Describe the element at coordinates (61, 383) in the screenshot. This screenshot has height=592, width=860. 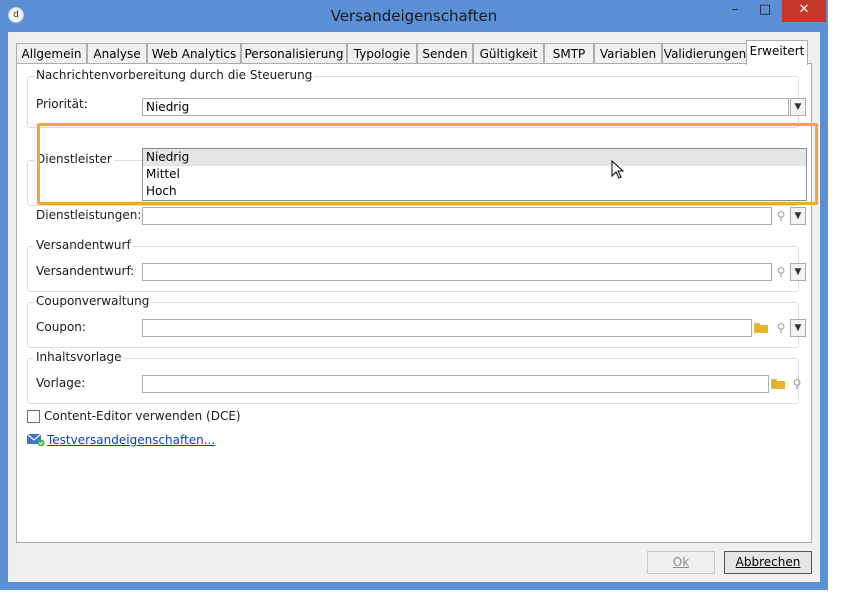
I see `vorlage-label: Vorlage:` at that location.